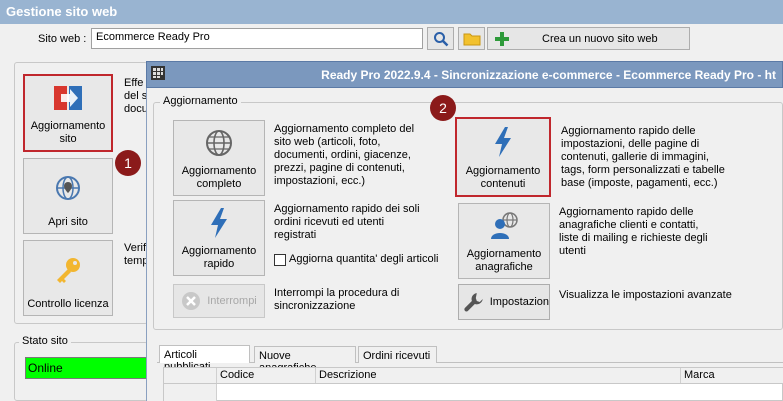  I want to click on open-folder-button, so click(471, 38).